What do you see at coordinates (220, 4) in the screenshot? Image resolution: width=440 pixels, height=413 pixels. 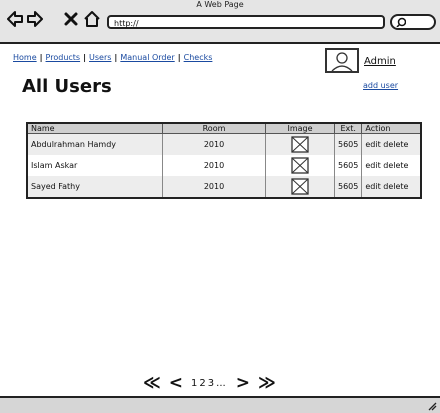 I see `window-title: A Web Page` at bounding box center [220, 4].